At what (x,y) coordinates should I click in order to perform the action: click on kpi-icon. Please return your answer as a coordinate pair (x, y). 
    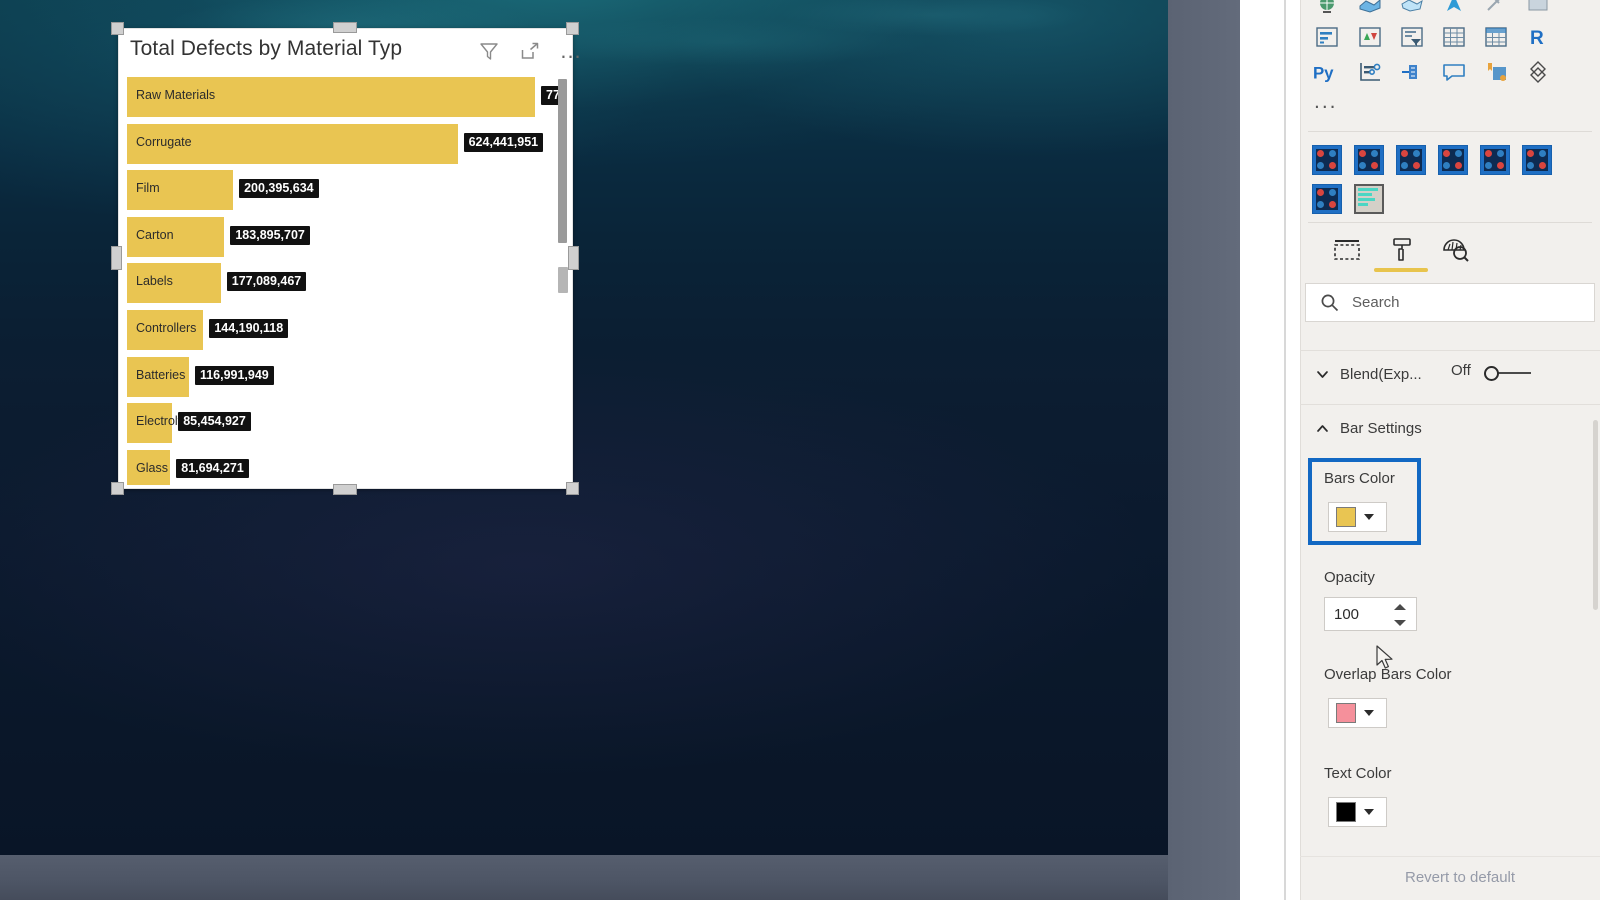
    Looking at the image, I should click on (1370, 37).